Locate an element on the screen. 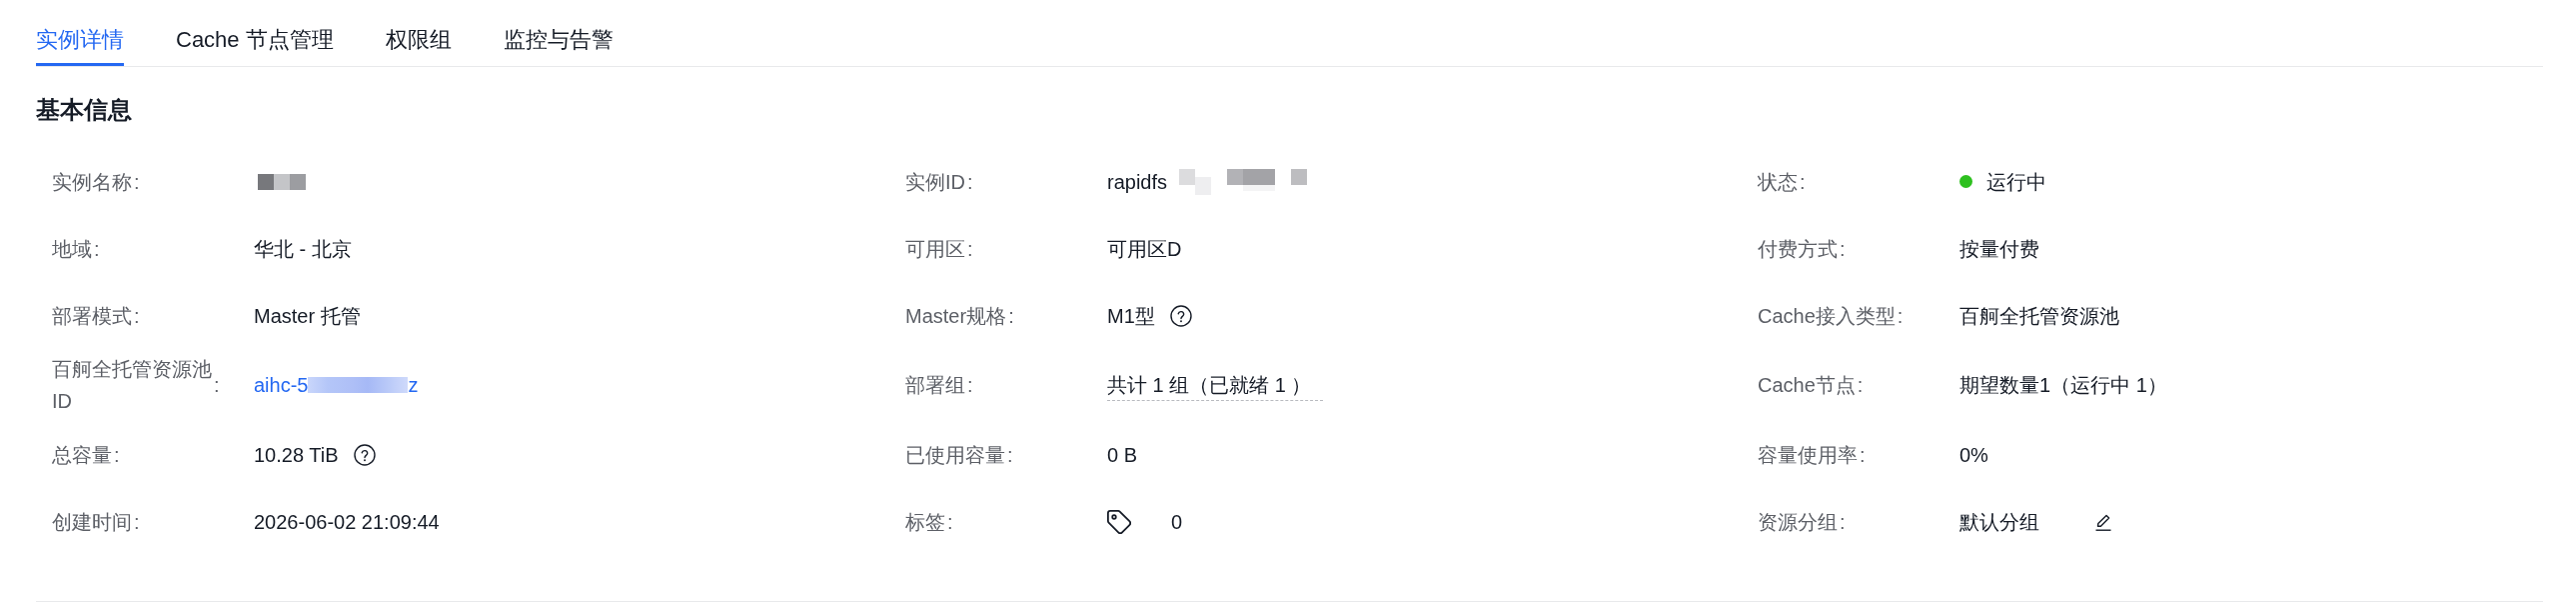 The height and width of the screenshot is (612, 2576). mosaic-patch is located at coordinates (282, 181).